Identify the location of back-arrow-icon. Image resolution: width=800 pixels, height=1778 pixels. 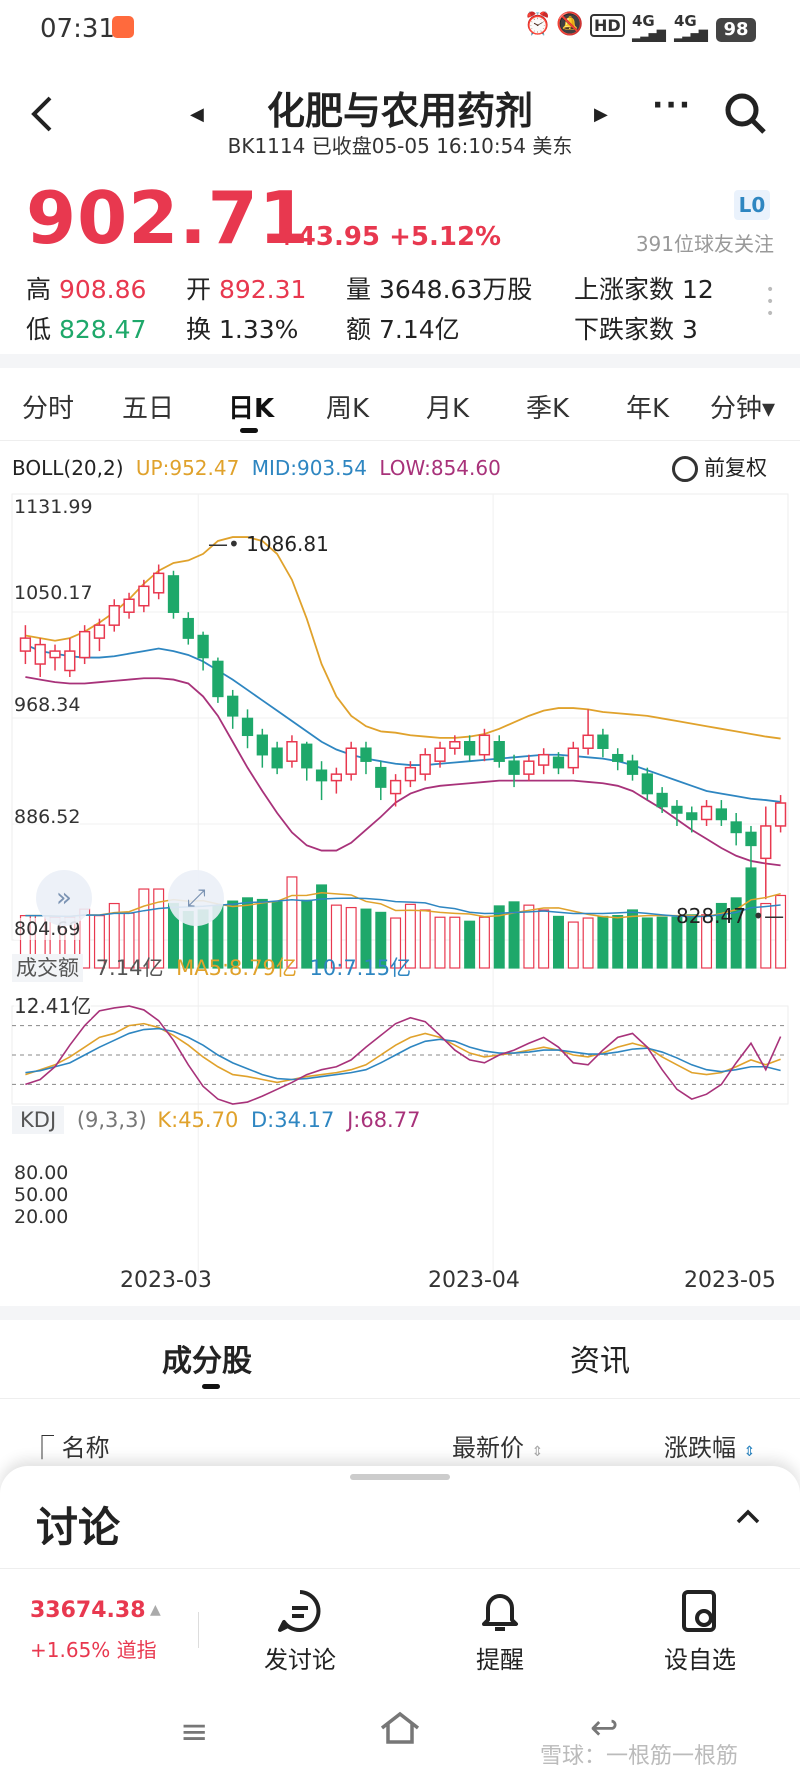
(41, 114).